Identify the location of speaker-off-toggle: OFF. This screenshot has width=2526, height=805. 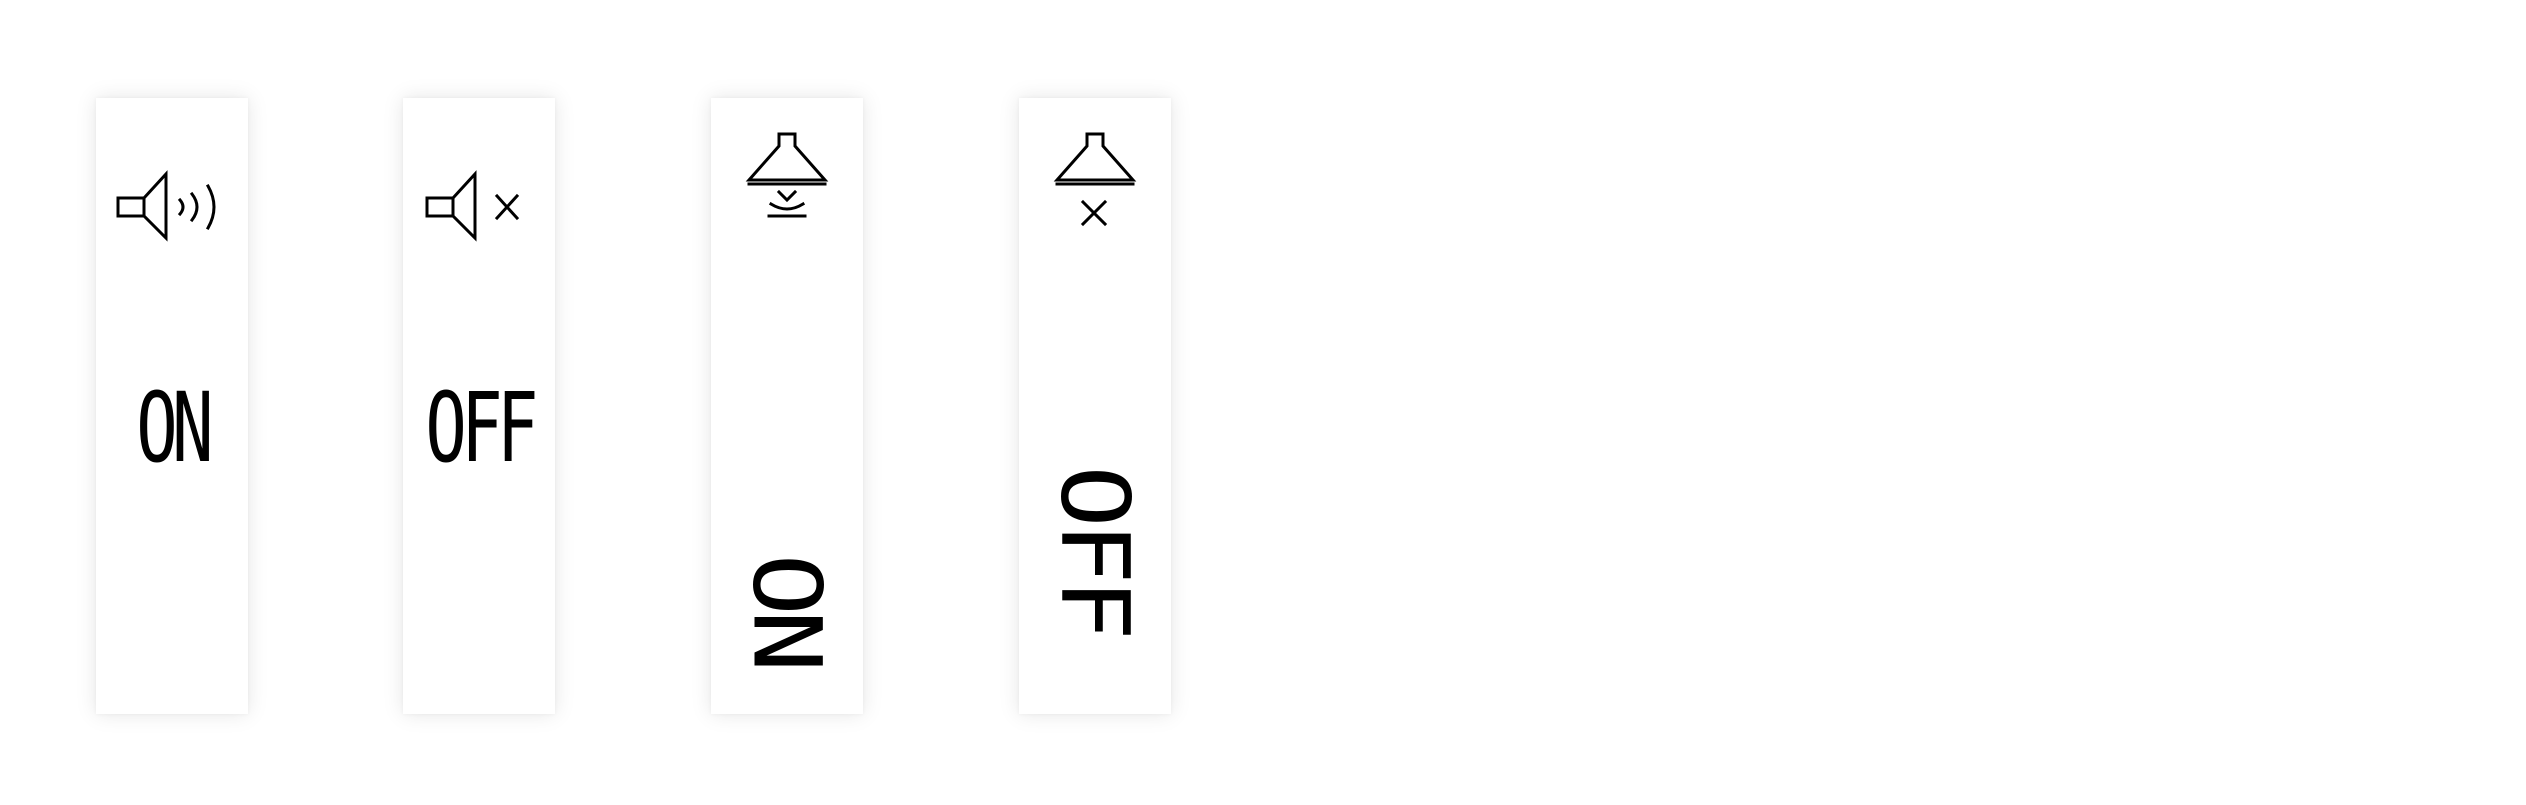
(479, 406).